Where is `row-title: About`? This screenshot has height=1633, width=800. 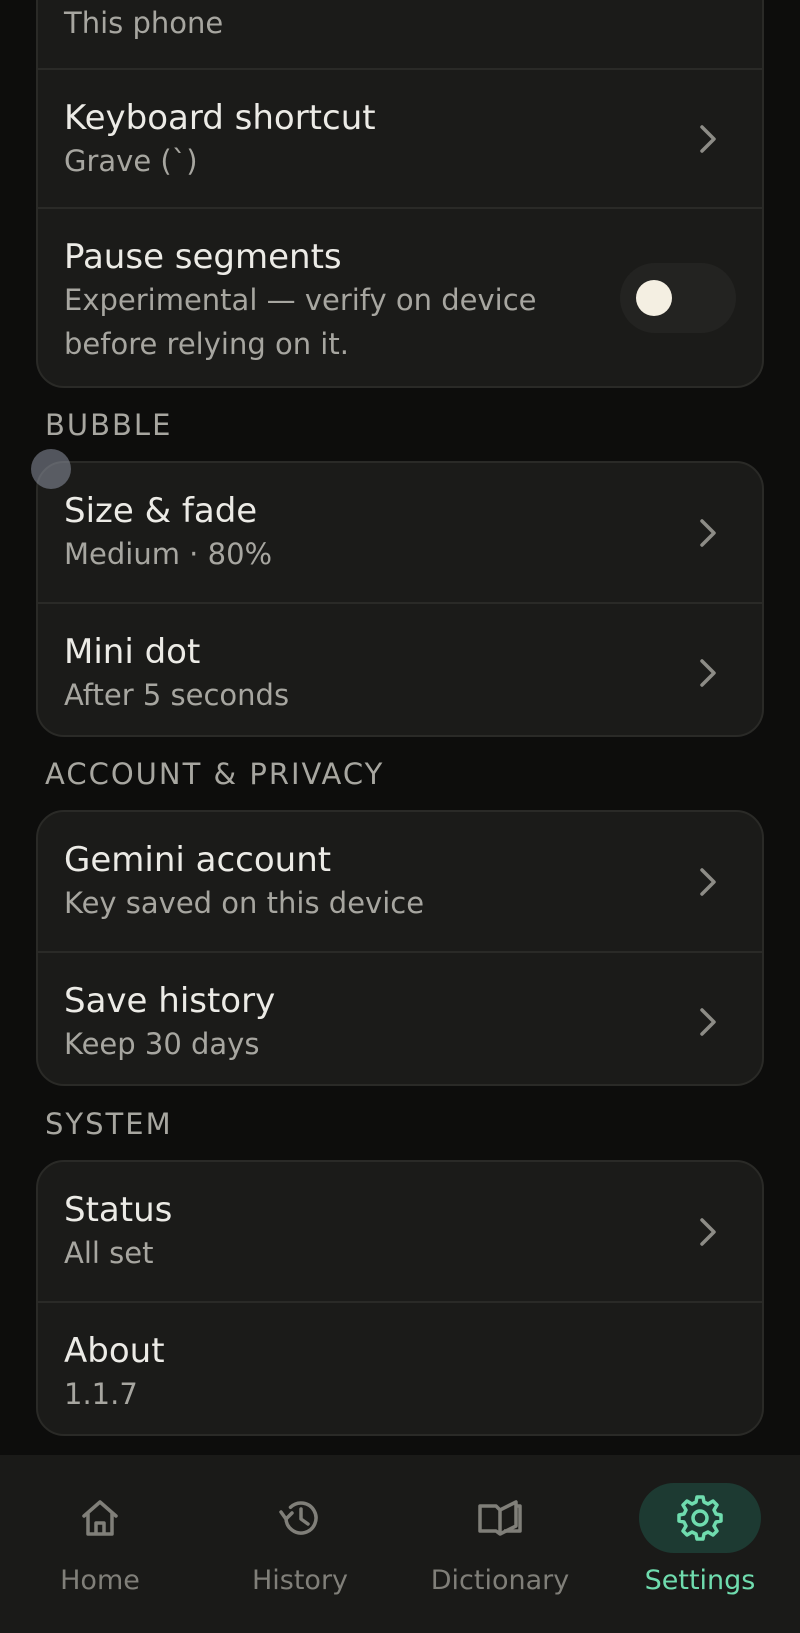 row-title: About is located at coordinates (114, 1351).